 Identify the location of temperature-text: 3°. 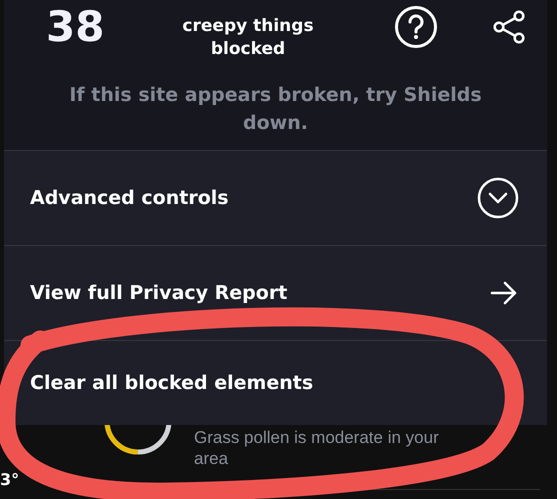
(10, 479).